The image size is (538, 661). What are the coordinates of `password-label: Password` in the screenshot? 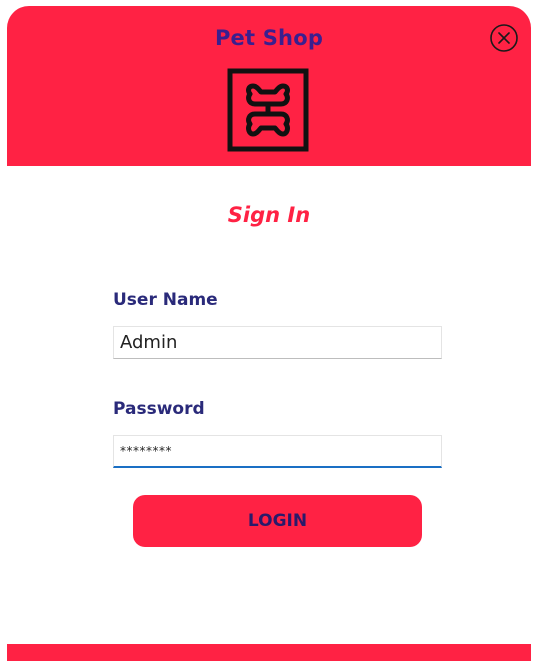 It's located at (159, 409).